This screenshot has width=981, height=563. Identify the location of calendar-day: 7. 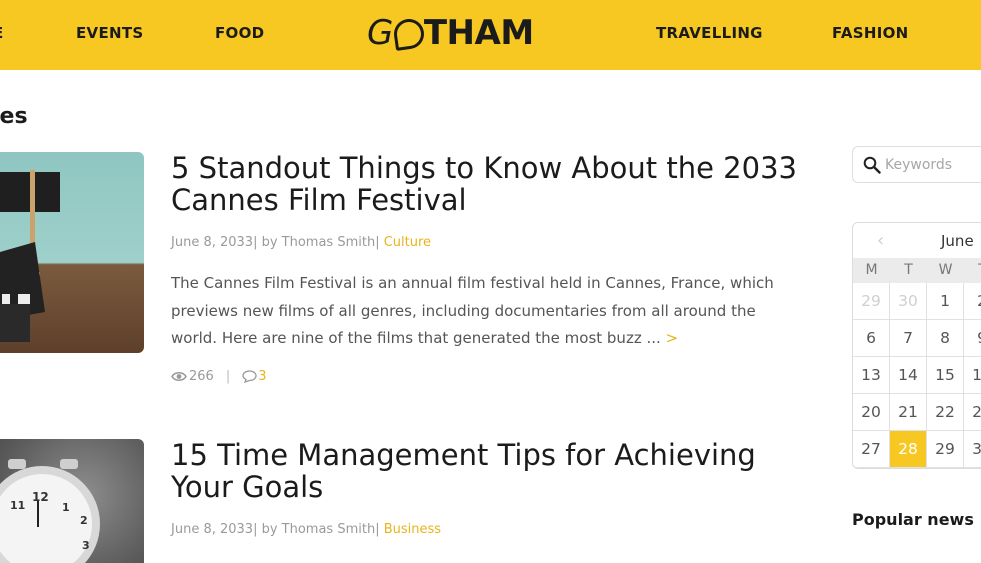
(908, 338).